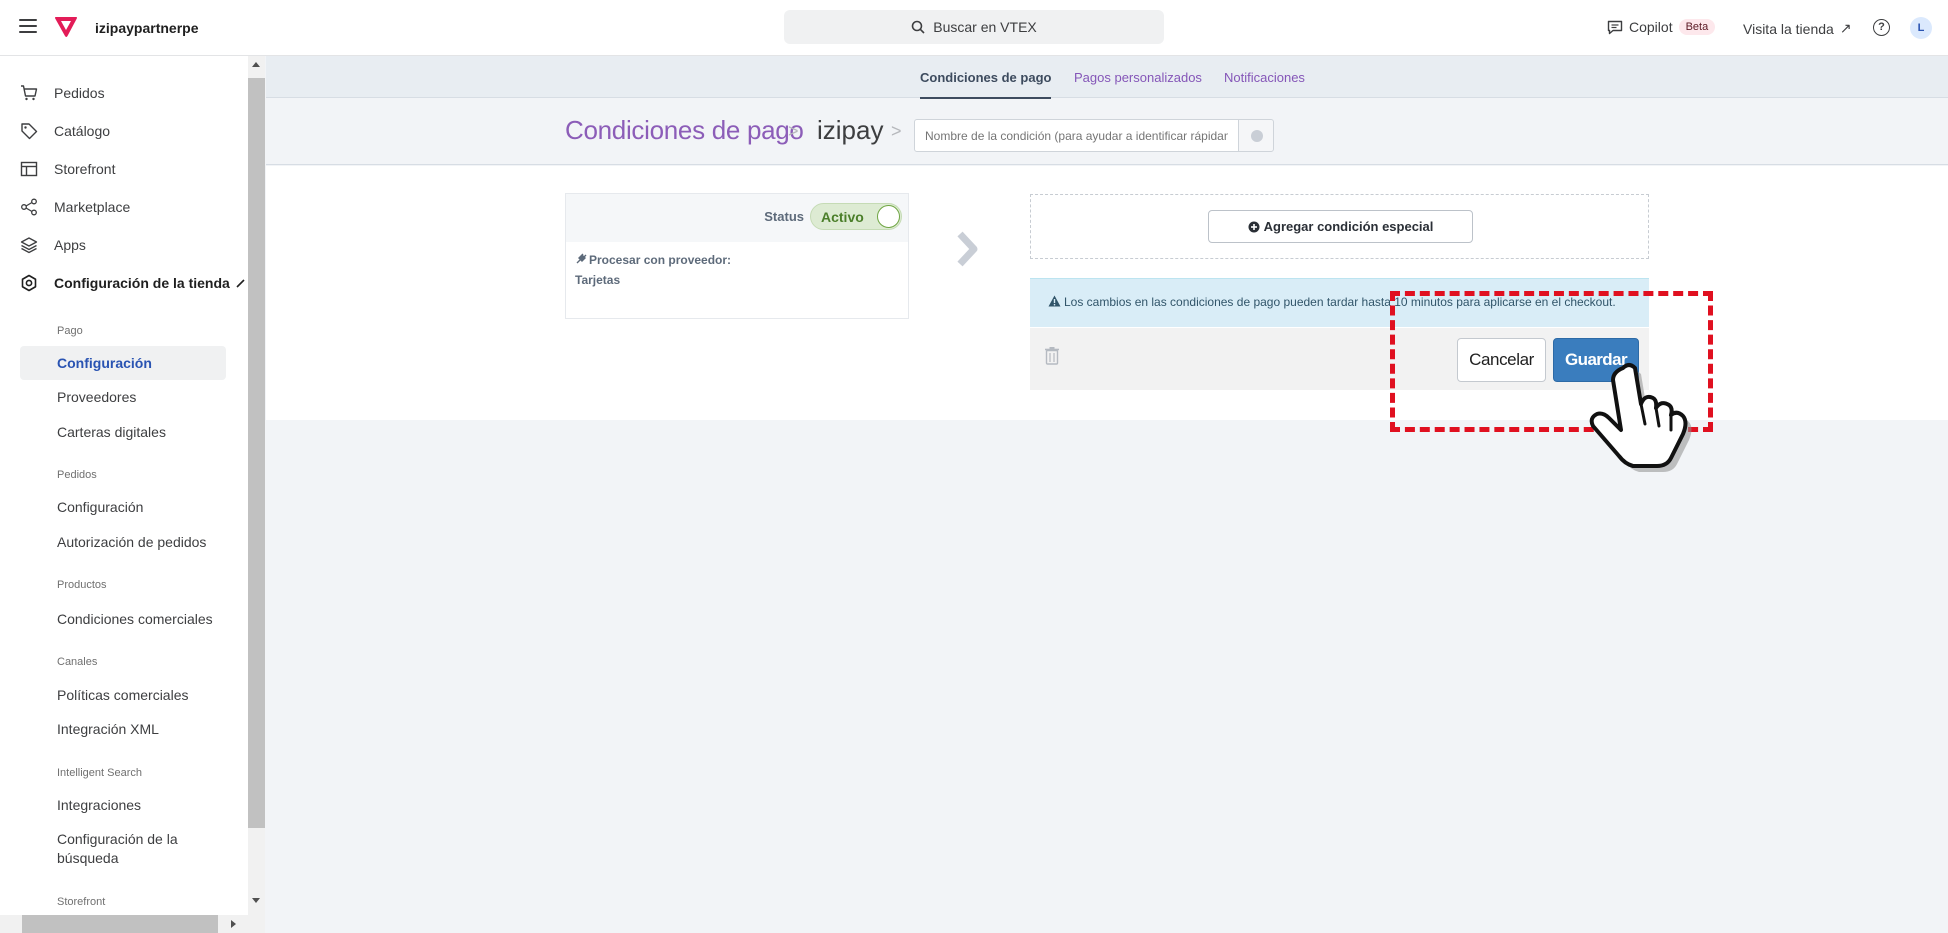  Describe the element at coordinates (1054, 301) in the screenshot. I see `warning-icon` at that location.